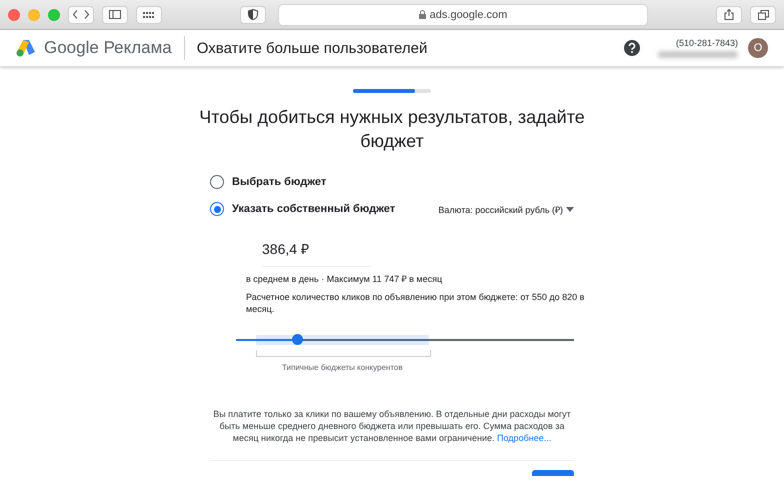 The width and height of the screenshot is (784, 480). What do you see at coordinates (707, 43) in the screenshot?
I see `account-phone: (510-281-7843)` at bounding box center [707, 43].